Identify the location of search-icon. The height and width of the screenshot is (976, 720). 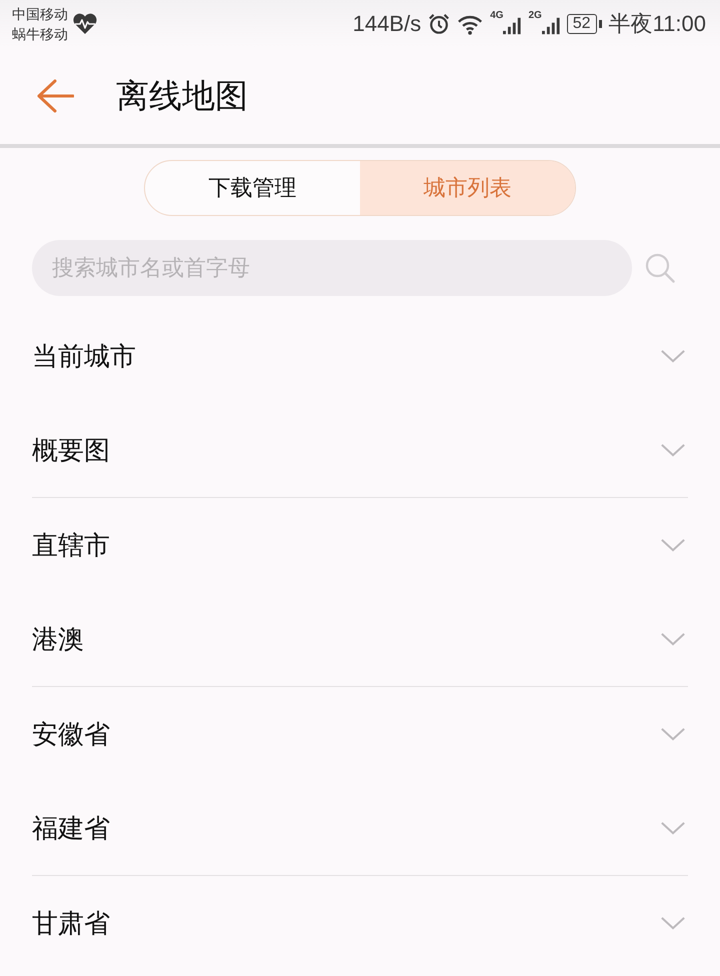
(660, 268).